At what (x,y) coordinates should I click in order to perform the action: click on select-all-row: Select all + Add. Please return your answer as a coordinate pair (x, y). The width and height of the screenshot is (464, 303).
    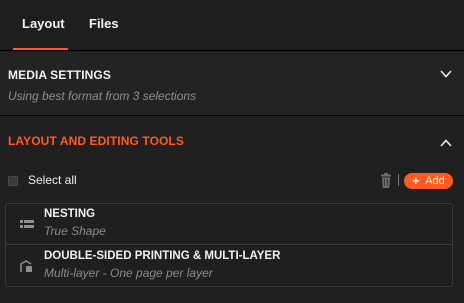
    Looking at the image, I should click on (232, 184).